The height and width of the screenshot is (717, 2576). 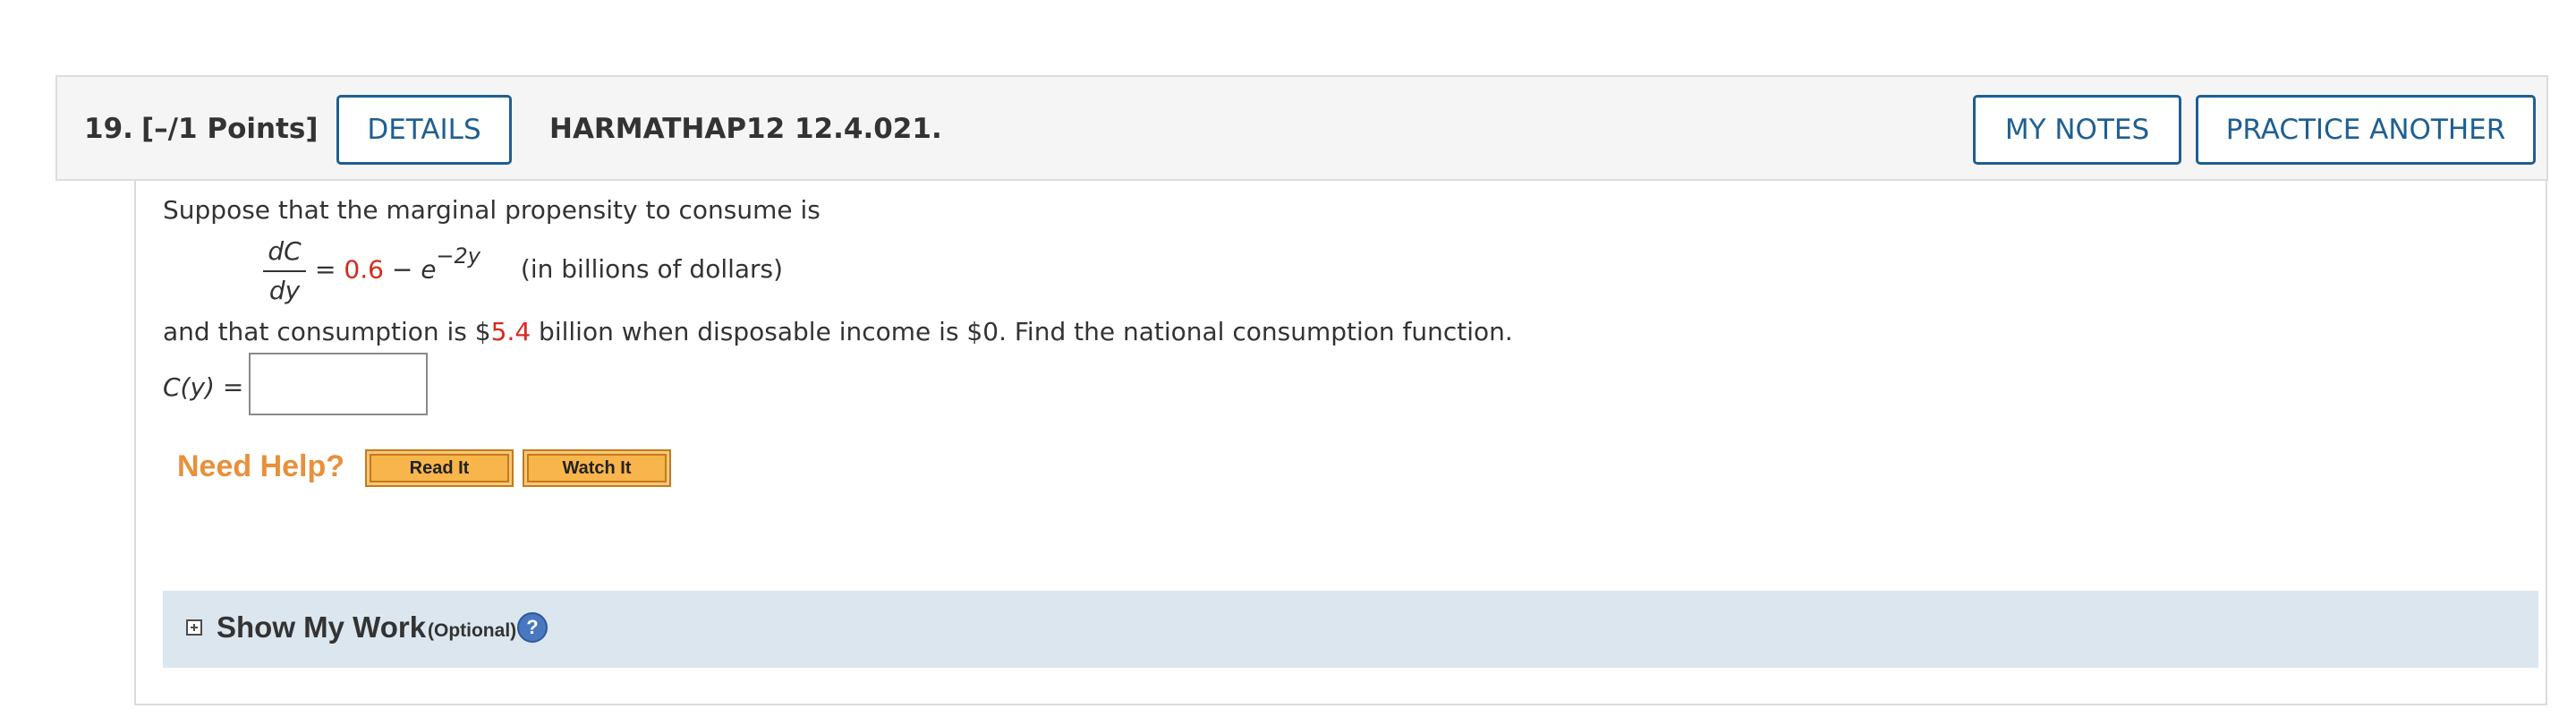 I want to click on read-it-button: Read It, so click(x=439, y=468).